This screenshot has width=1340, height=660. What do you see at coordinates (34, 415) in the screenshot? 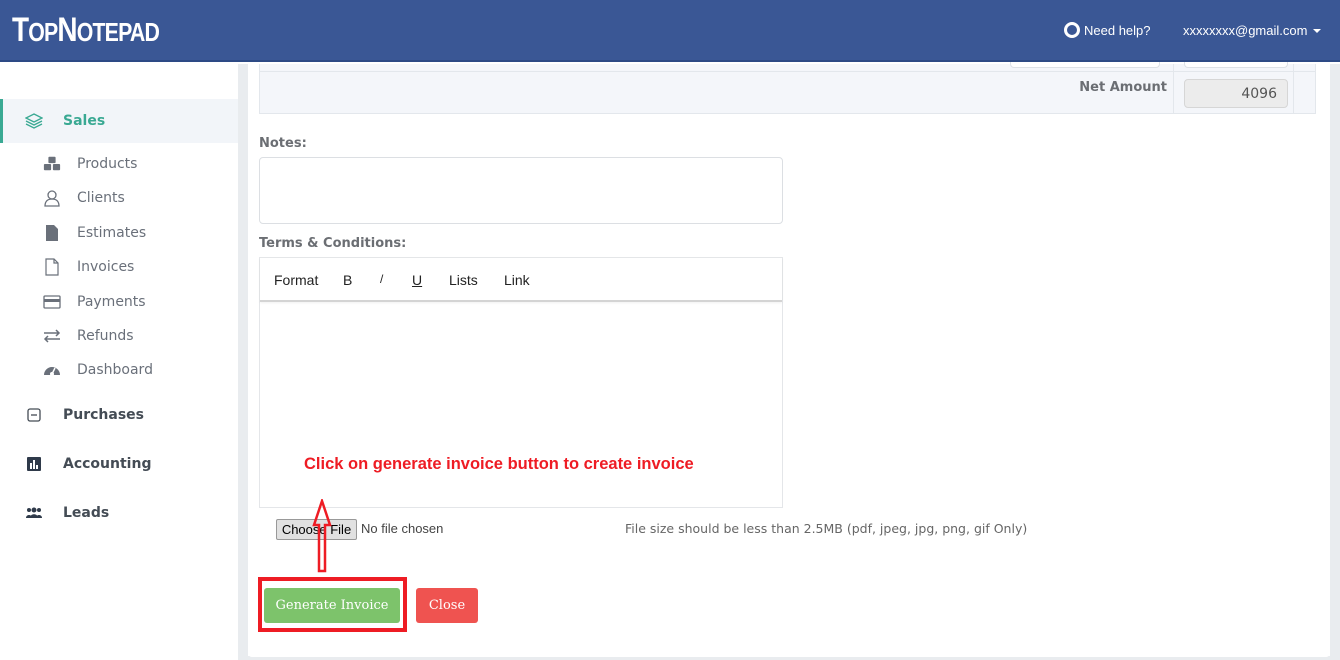
I see `minus-square-icon` at bounding box center [34, 415].